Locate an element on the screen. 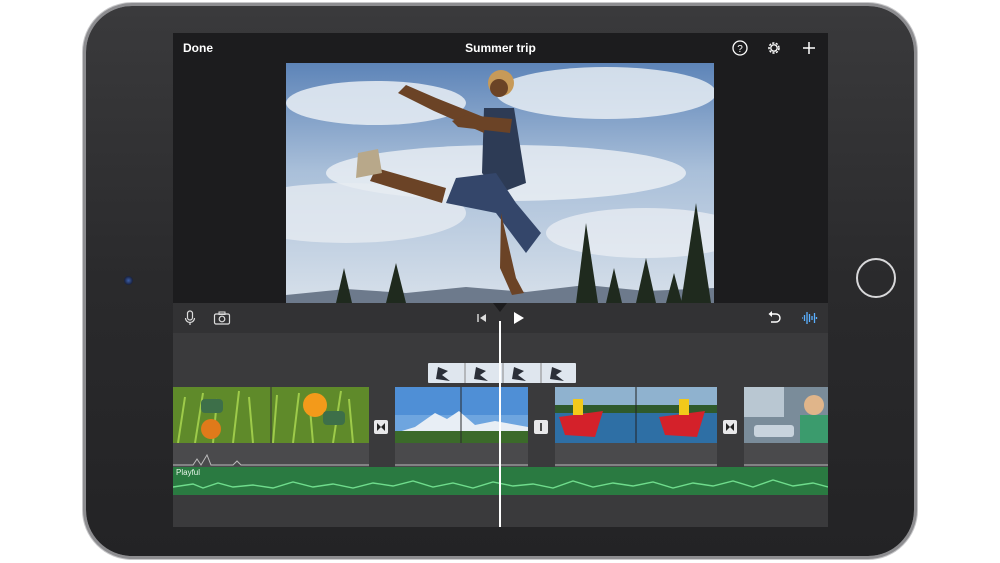 The width and height of the screenshot is (1000, 563). playhead-line is located at coordinates (500, 424).